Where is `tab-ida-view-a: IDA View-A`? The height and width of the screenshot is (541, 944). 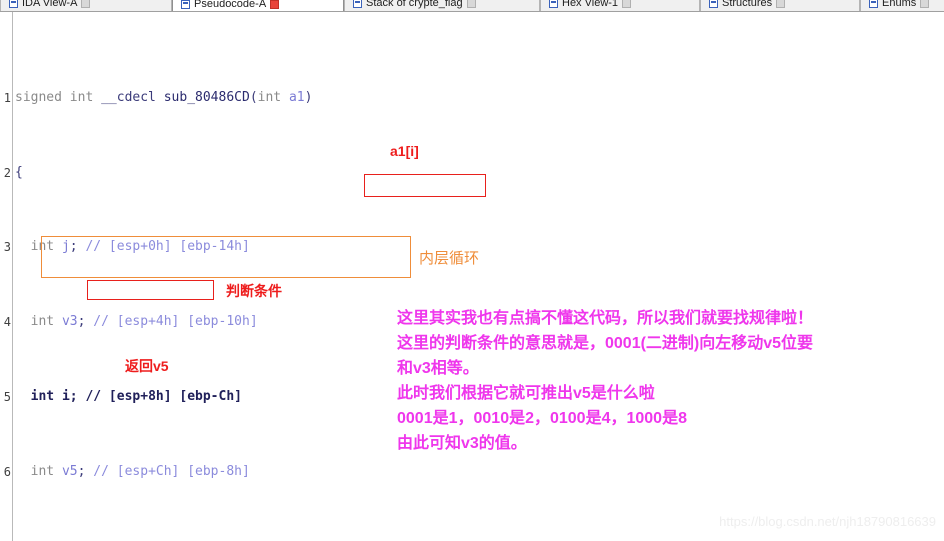
tab-ida-view-a: IDA View-A is located at coordinates (86, 5).